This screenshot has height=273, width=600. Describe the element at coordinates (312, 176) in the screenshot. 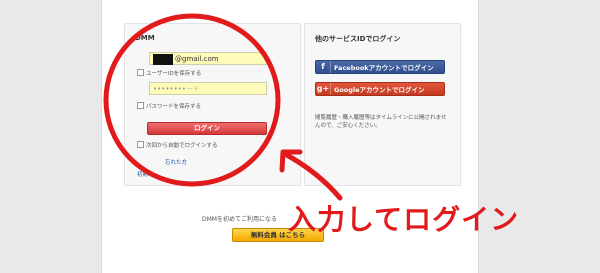

I see `arrow-shaft` at that location.